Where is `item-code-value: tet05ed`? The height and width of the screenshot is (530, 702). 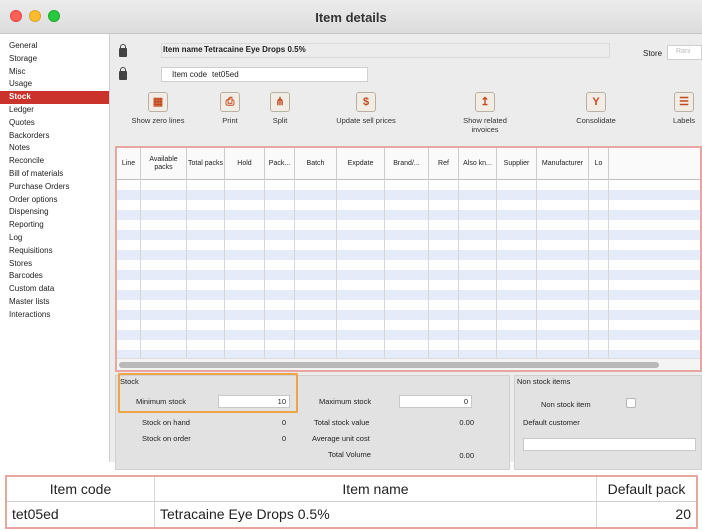 item-code-value: tet05ed is located at coordinates (225, 74).